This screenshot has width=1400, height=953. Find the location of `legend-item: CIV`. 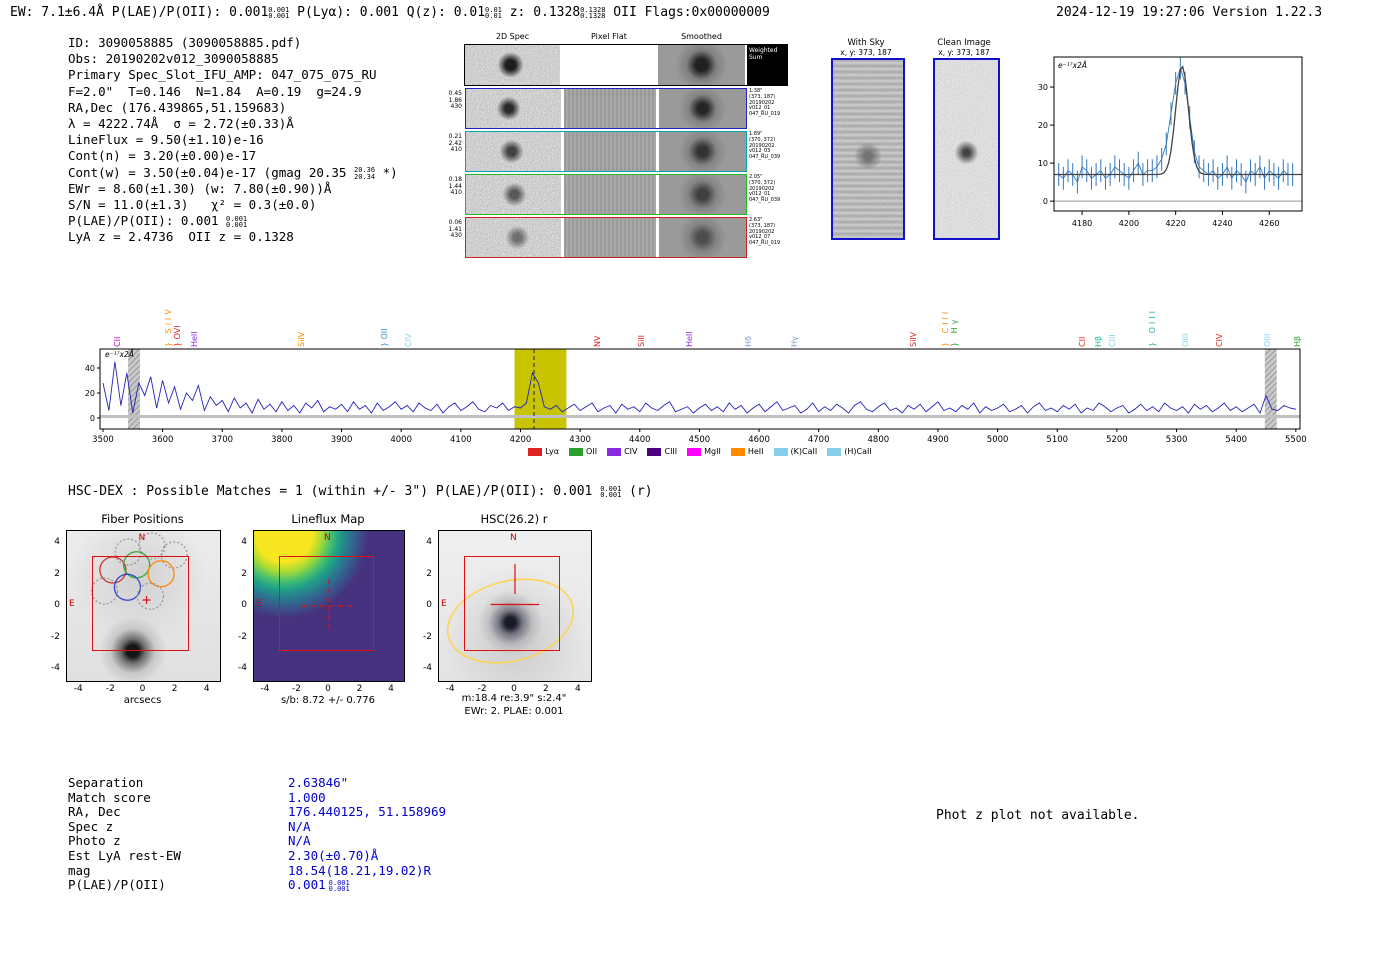

legend-item: CIV is located at coordinates (622, 451).